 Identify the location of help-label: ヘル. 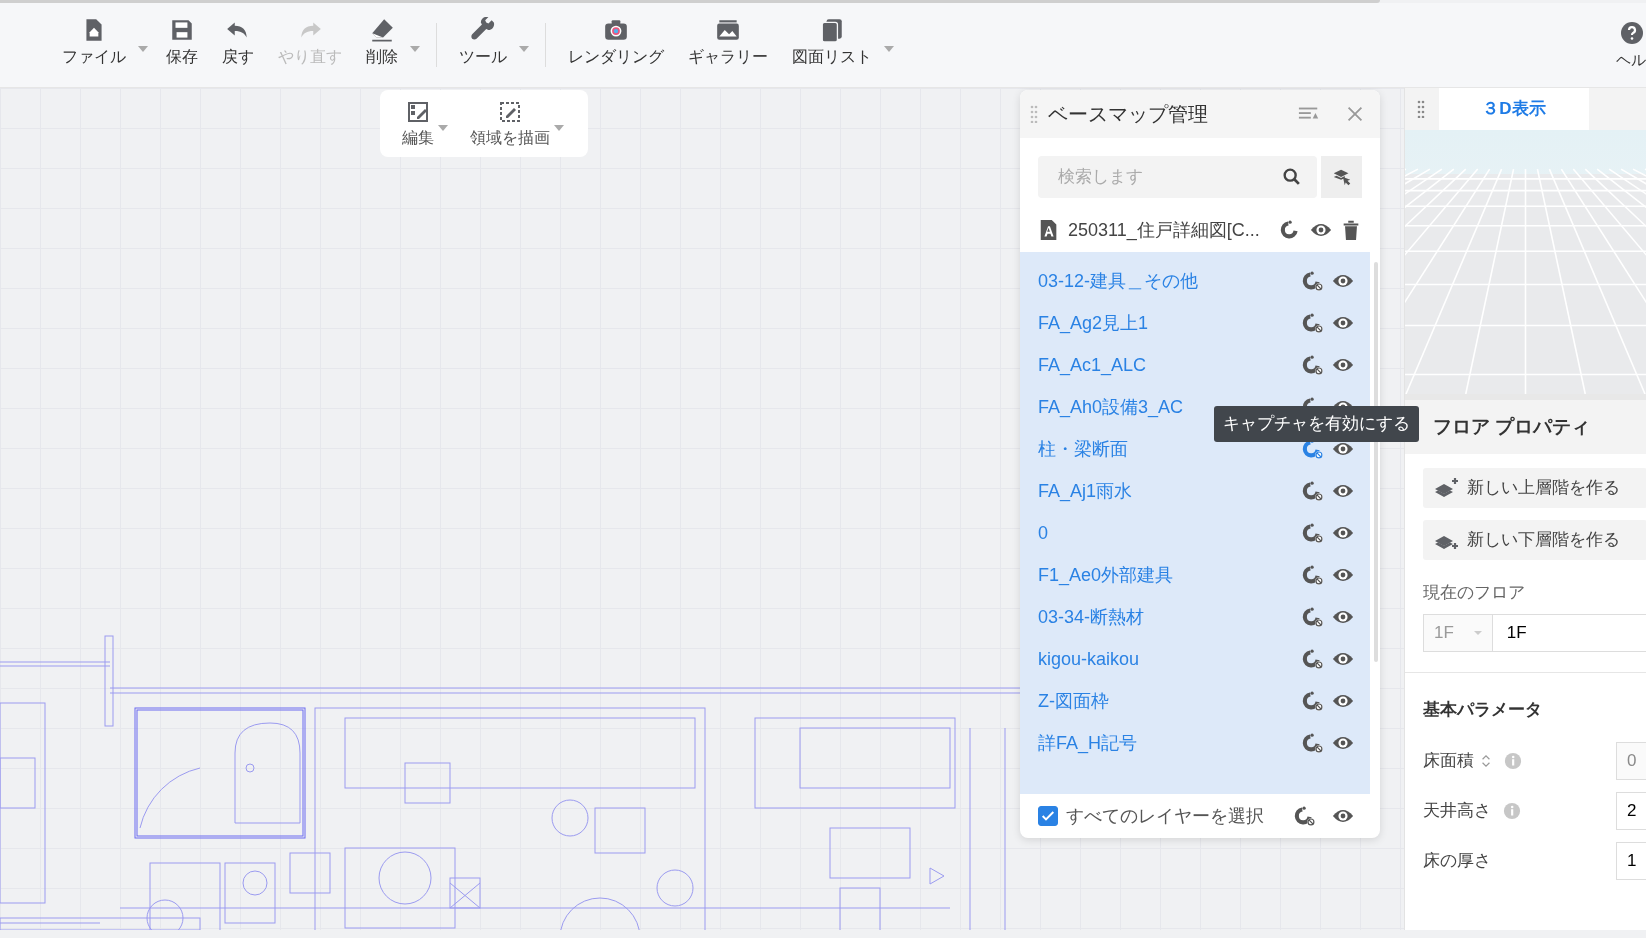
(1631, 60).